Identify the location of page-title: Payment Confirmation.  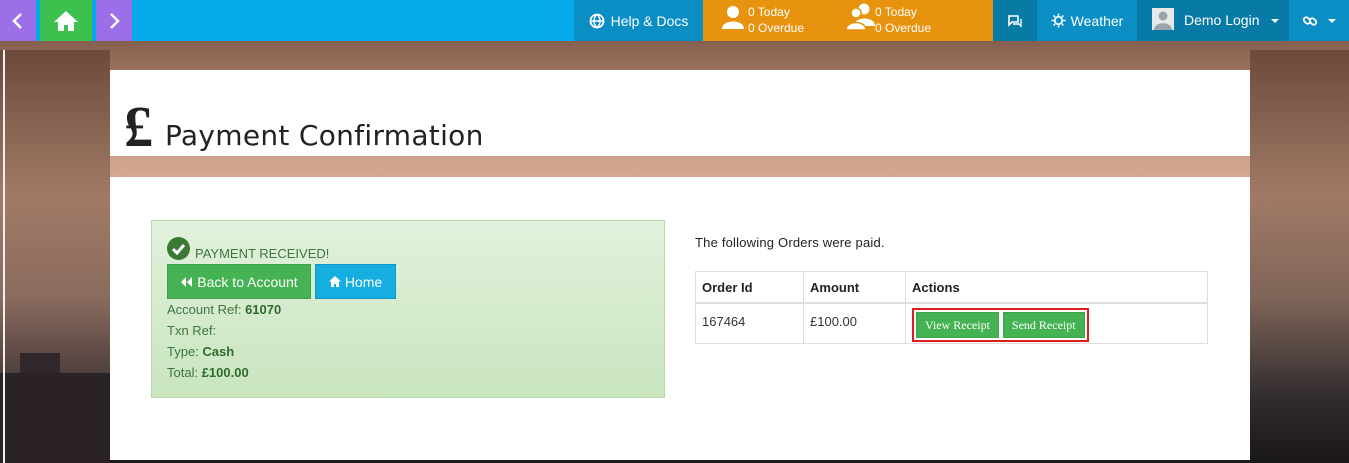
(324, 135).